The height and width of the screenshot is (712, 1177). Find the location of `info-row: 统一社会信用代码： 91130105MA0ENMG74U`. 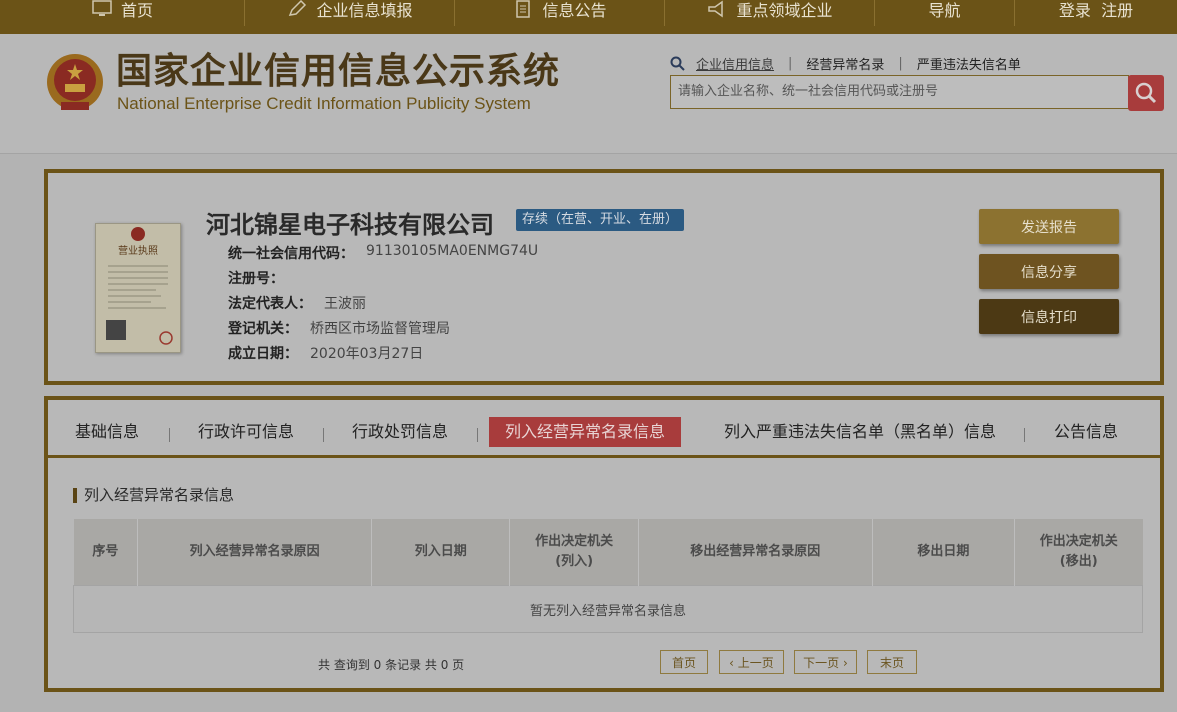

info-row: 统一社会信用代码： 91130105MA0ENMG74U is located at coordinates (383, 253).